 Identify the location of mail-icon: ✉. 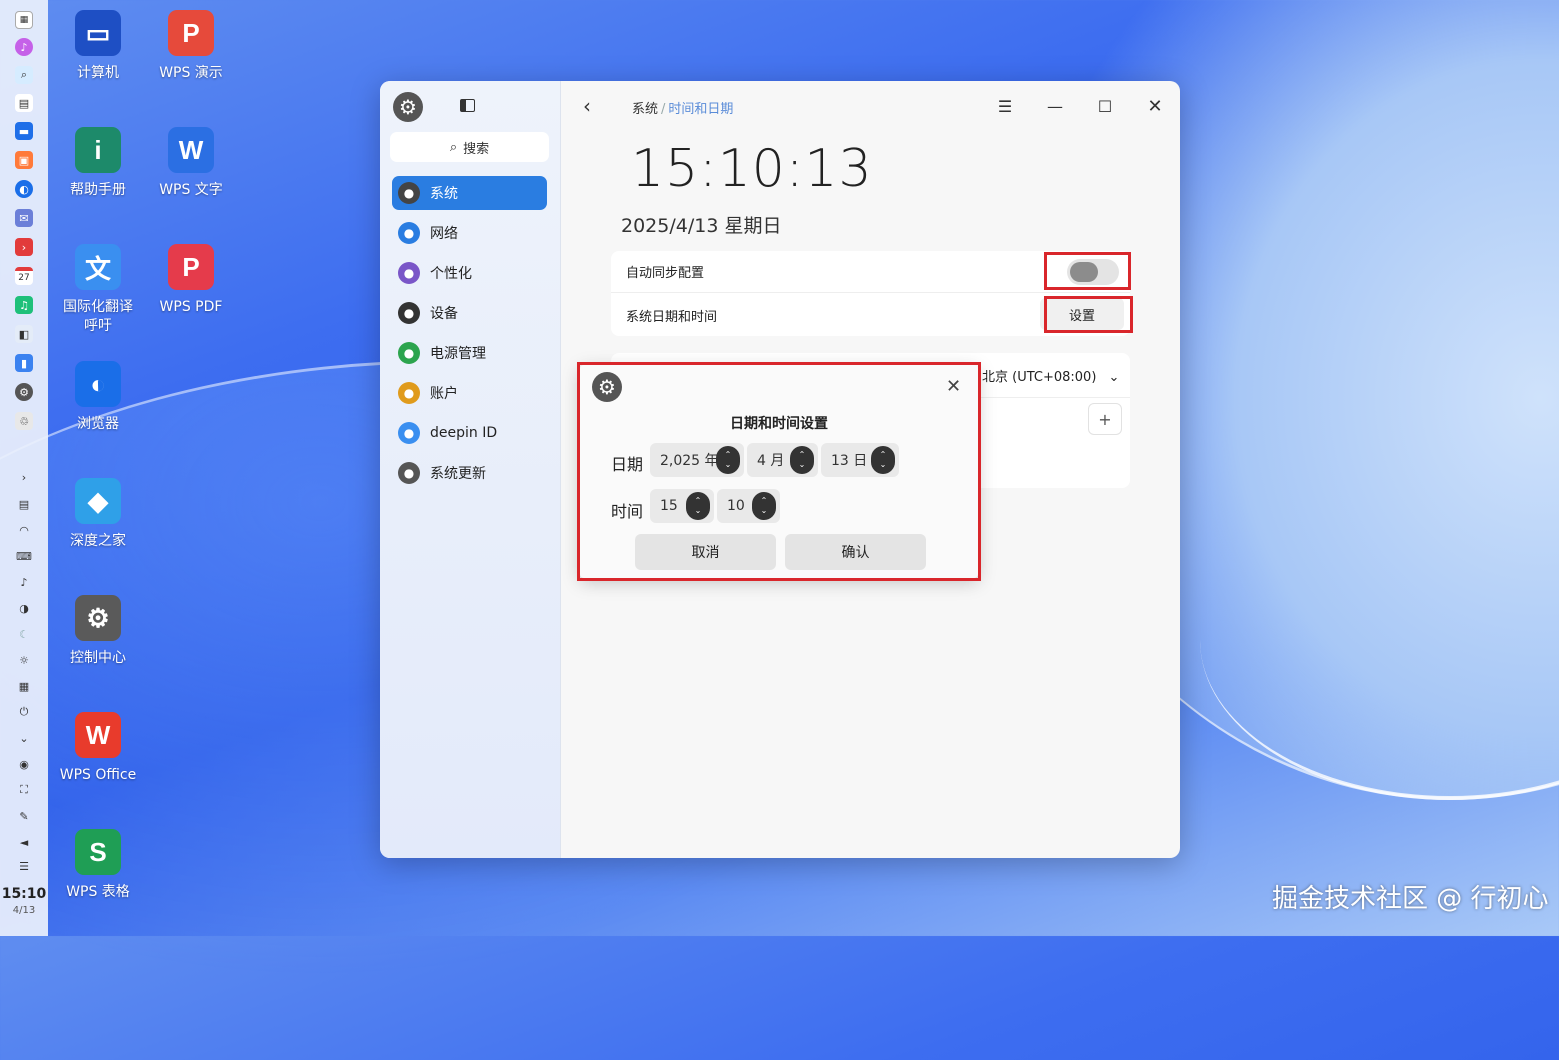
(24, 218).